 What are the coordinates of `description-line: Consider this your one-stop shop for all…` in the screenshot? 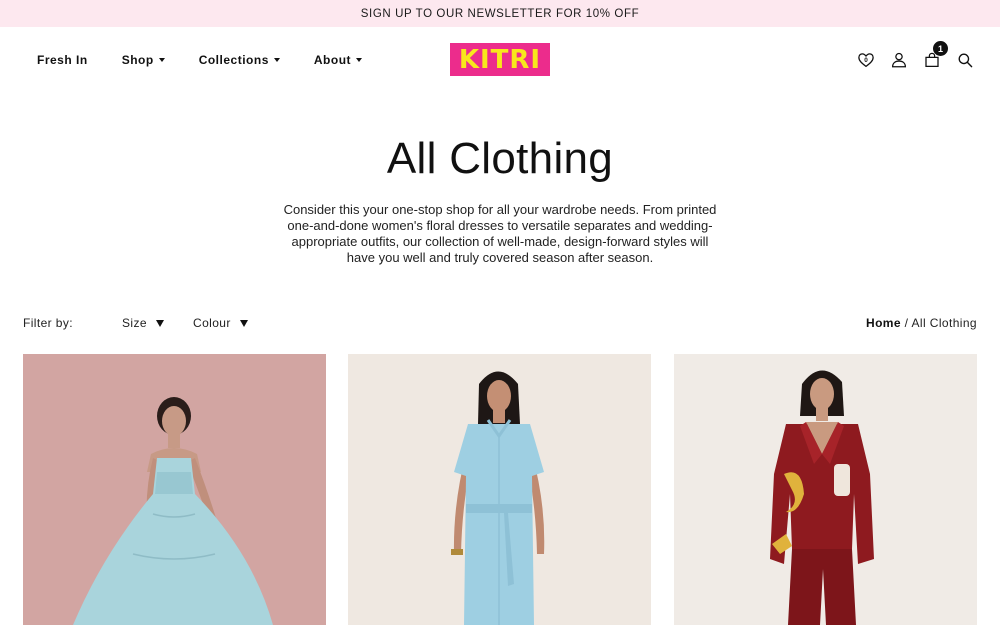 It's located at (500, 209).